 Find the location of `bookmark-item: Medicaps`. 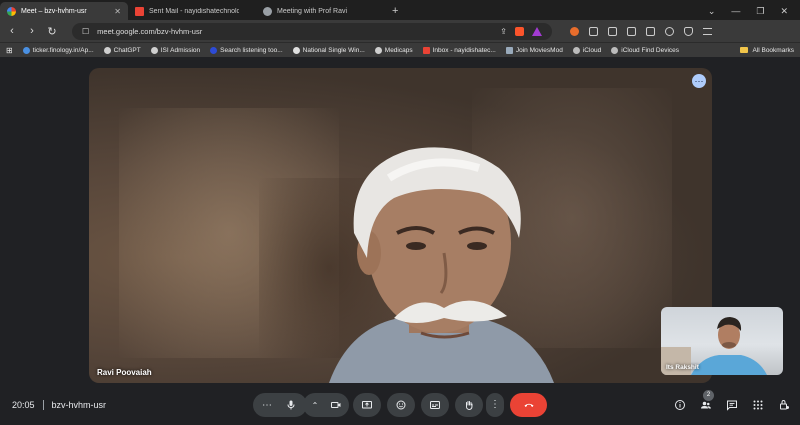

bookmark-item: Medicaps is located at coordinates (393, 50).